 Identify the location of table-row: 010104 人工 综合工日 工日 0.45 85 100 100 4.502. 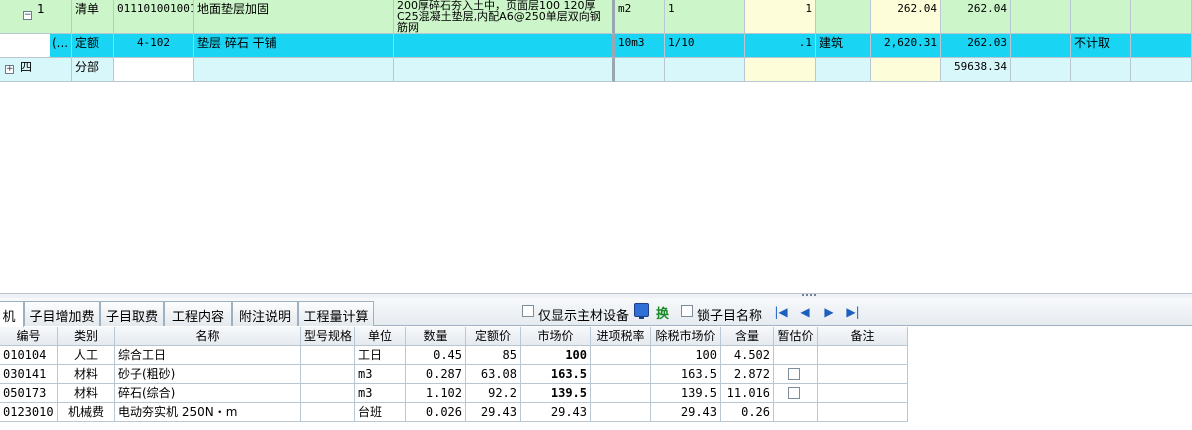
(454, 355).